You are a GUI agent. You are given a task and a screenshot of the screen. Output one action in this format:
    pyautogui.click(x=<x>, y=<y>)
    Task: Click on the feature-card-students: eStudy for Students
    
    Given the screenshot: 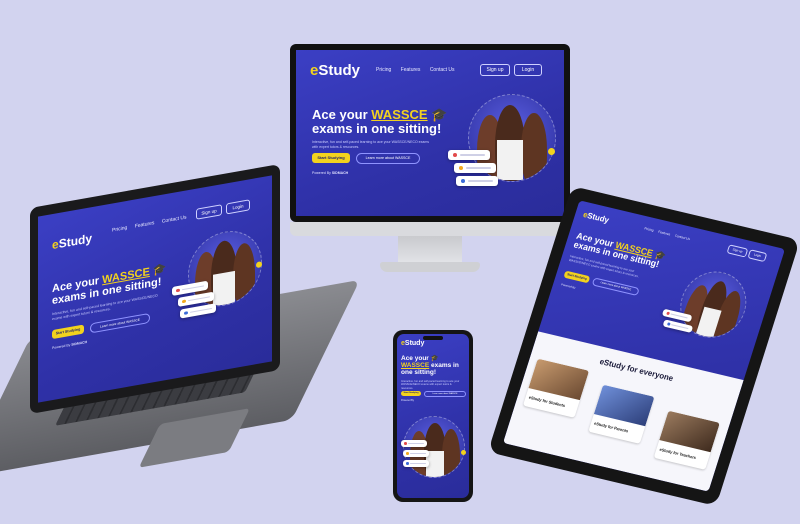 What is the action you would take?
    pyautogui.click(x=556, y=388)
    